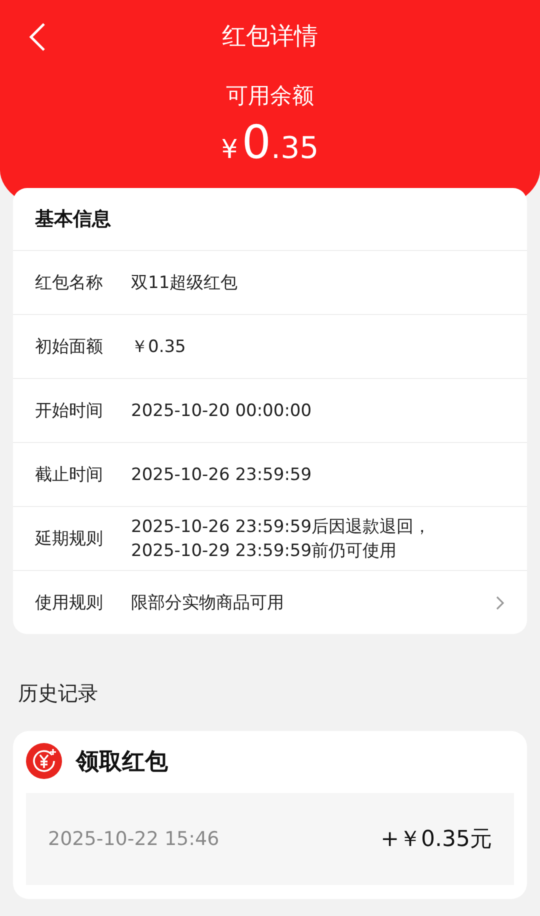 This screenshot has width=540, height=916. Describe the element at coordinates (73, 219) in the screenshot. I see `section-title: 基本信息` at that location.